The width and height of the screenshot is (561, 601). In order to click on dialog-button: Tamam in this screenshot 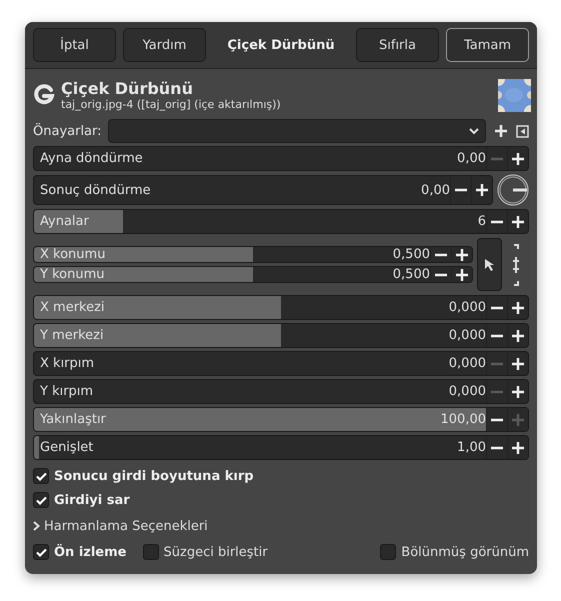, I will do `click(487, 45)`.